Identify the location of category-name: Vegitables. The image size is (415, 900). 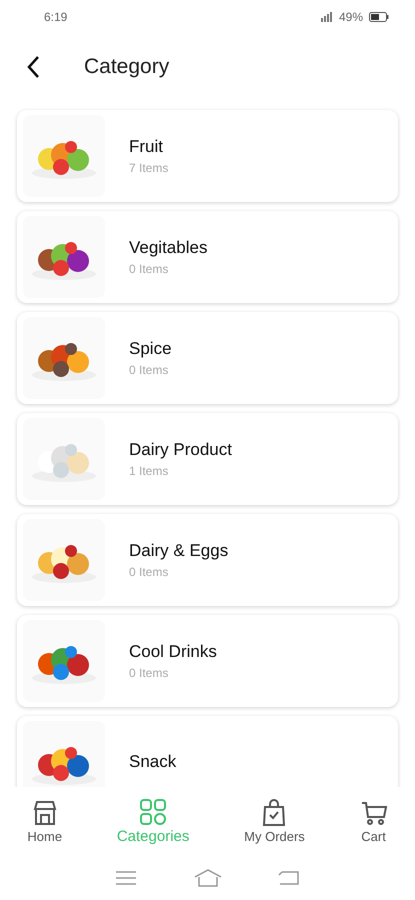
(168, 248).